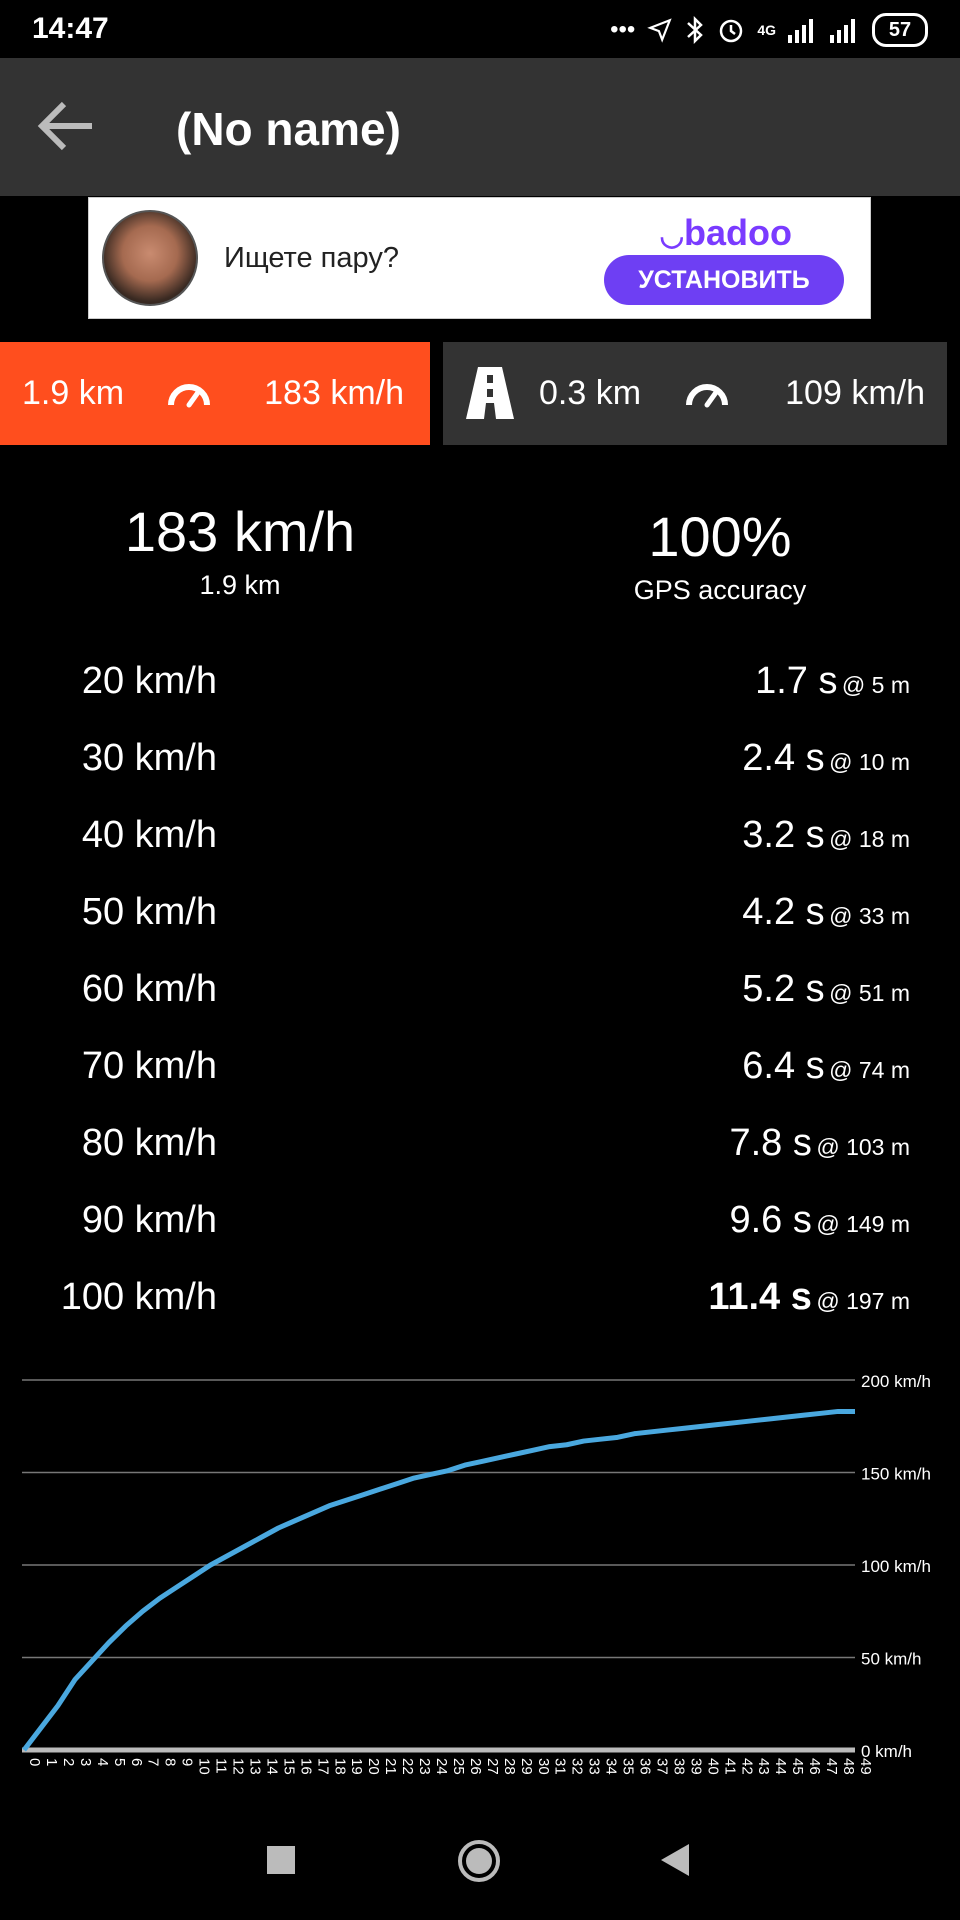  What do you see at coordinates (480, 1219) in the screenshot?
I see `split-row: 90 km/h 9.6 s @ 149 m` at bounding box center [480, 1219].